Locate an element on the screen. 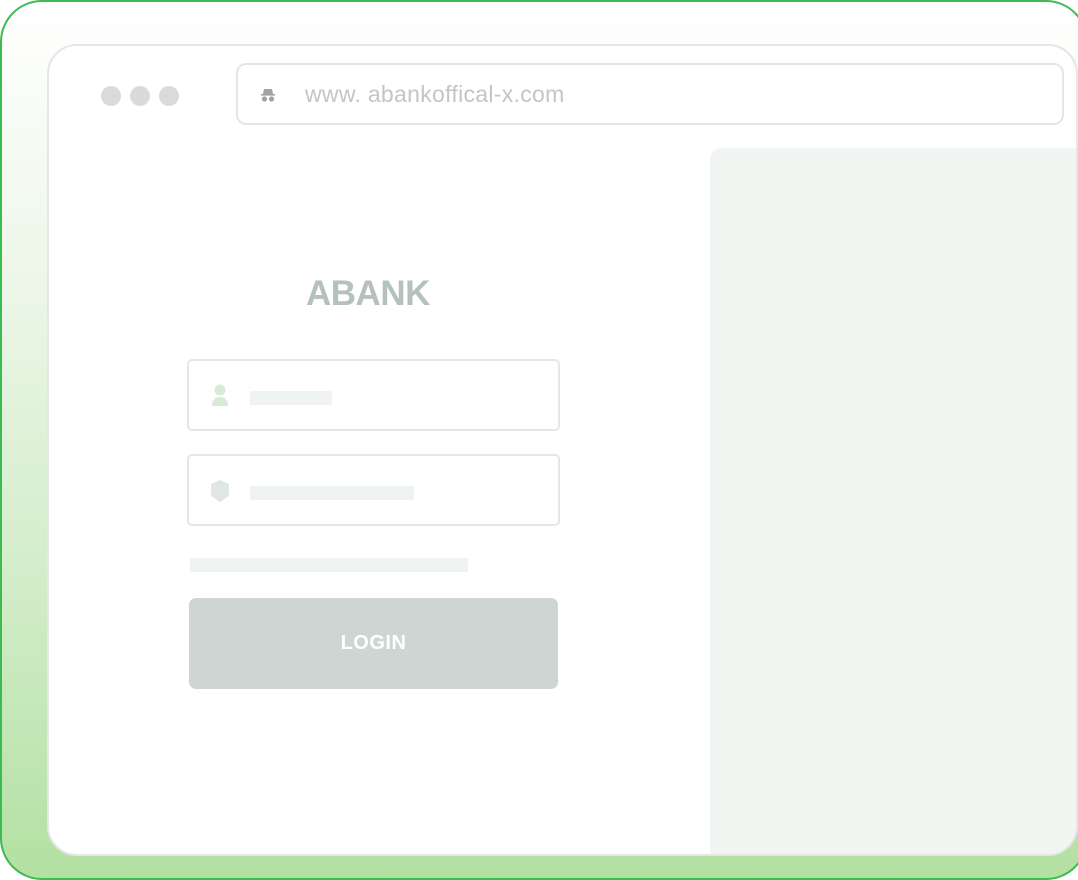 This screenshot has height=880, width=1078. password-field is located at coordinates (373, 490).